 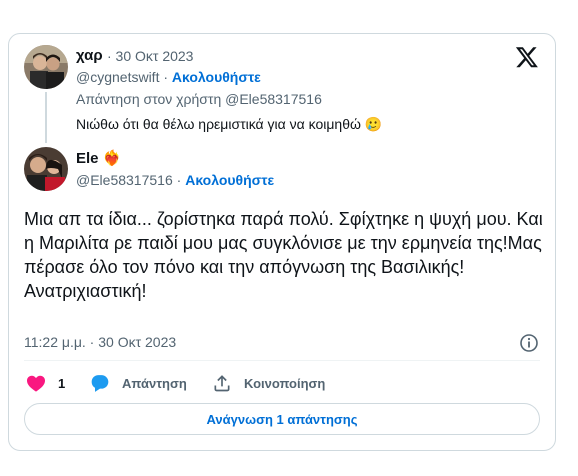 I want to click on info-icon, so click(x=529, y=343).